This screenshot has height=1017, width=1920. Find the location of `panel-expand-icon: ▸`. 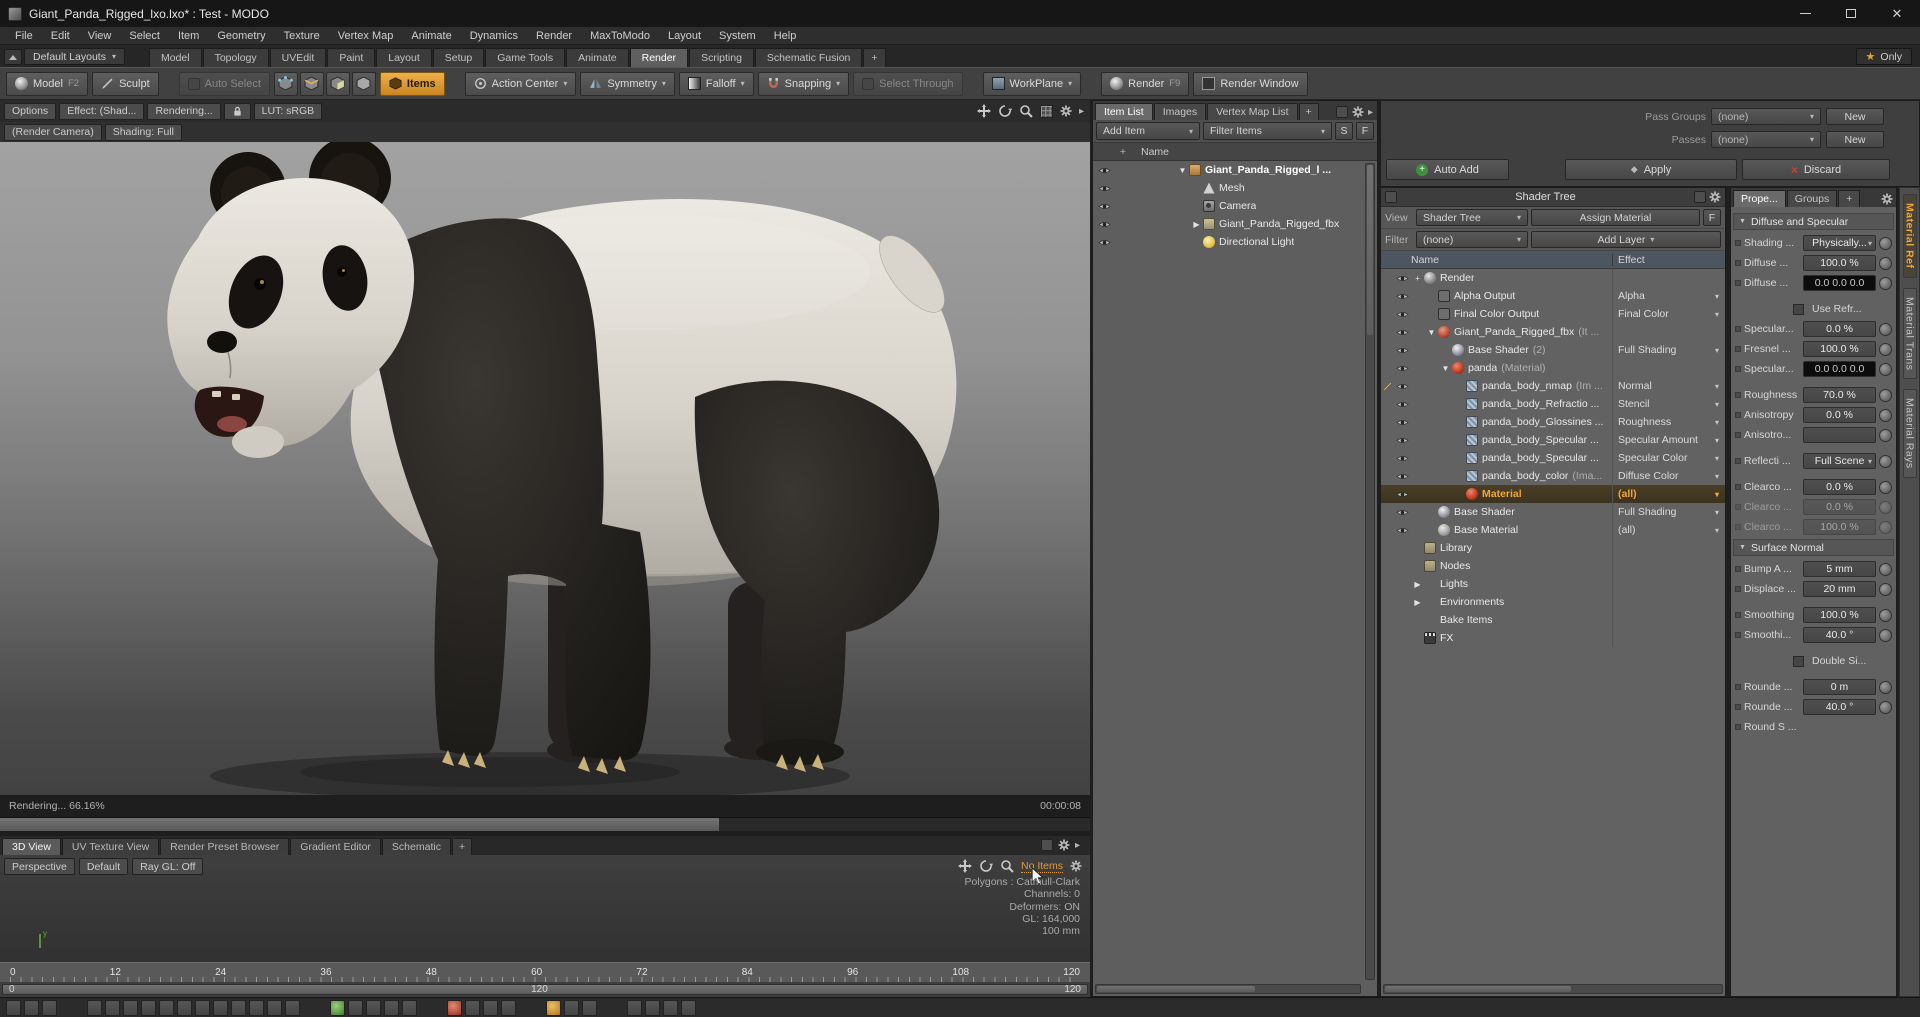

panel-expand-icon: ▸ is located at coordinates (1077, 845).